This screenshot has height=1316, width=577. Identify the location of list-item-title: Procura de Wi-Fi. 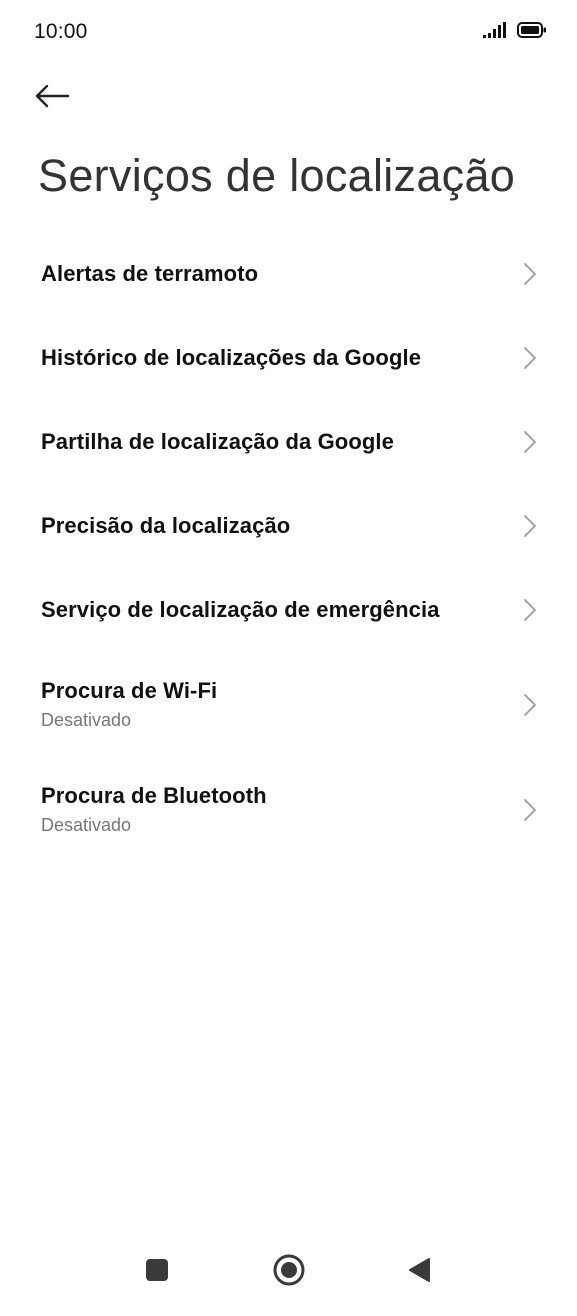
(129, 690).